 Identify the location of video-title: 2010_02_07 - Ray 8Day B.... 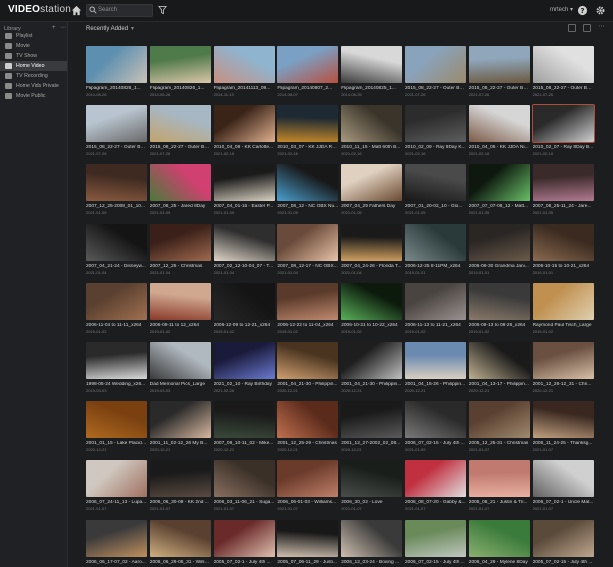
(563, 147).